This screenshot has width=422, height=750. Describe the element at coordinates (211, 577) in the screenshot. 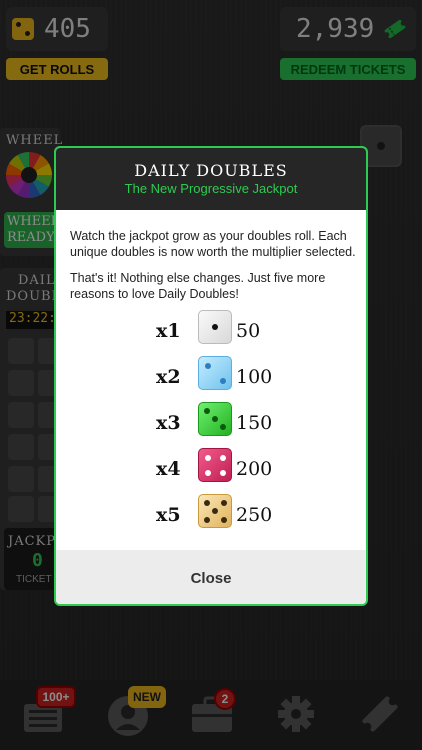

I see `close-button: Close` at that location.